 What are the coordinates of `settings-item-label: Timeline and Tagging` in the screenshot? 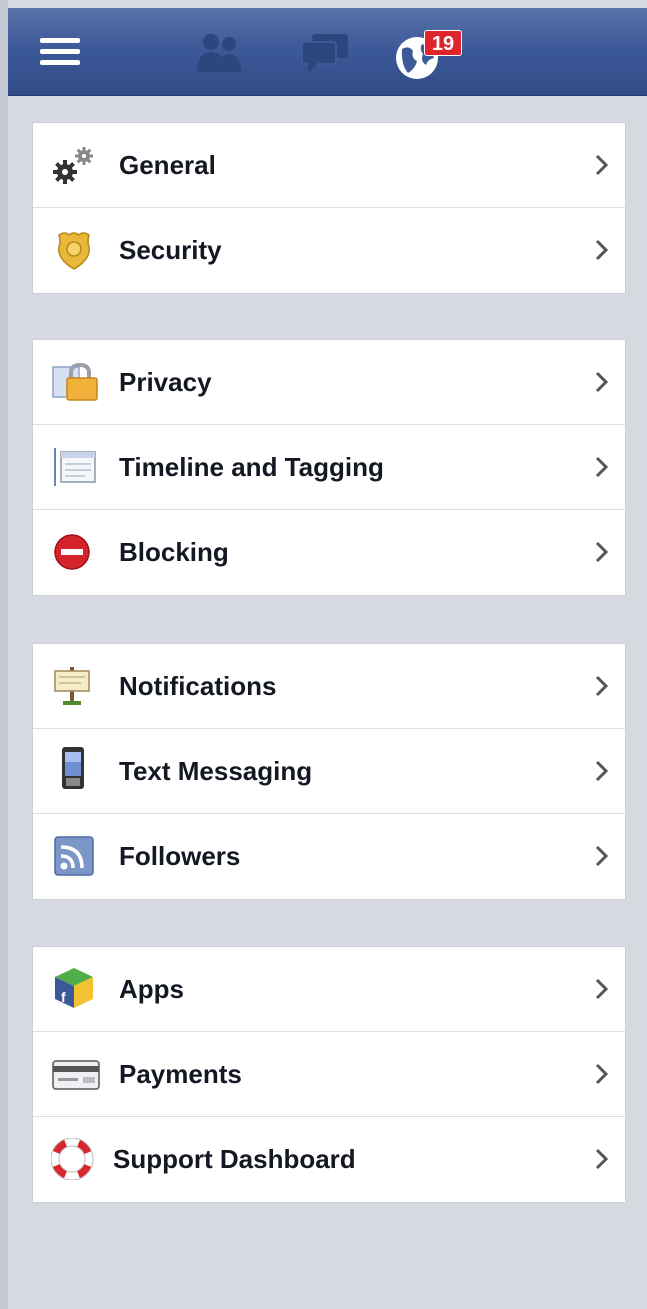 It's located at (251, 467).